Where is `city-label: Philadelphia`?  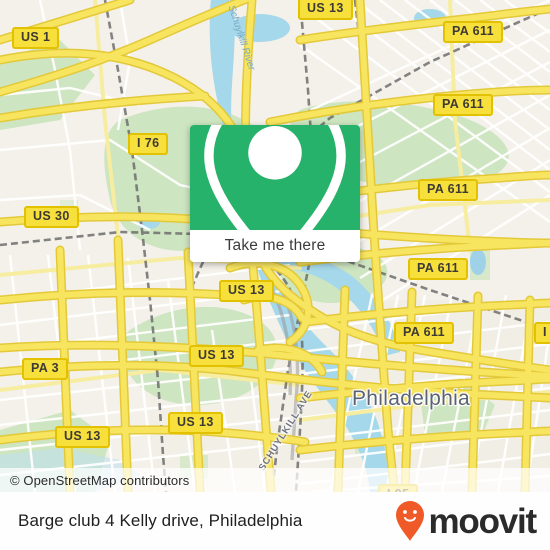 city-label: Philadelphia is located at coordinates (411, 398).